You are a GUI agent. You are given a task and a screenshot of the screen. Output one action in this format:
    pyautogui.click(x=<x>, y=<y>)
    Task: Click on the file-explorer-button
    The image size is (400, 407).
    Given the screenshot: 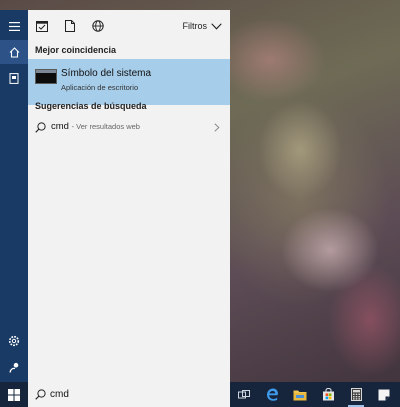 What is the action you would take?
    pyautogui.click(x=300, y=394)
    